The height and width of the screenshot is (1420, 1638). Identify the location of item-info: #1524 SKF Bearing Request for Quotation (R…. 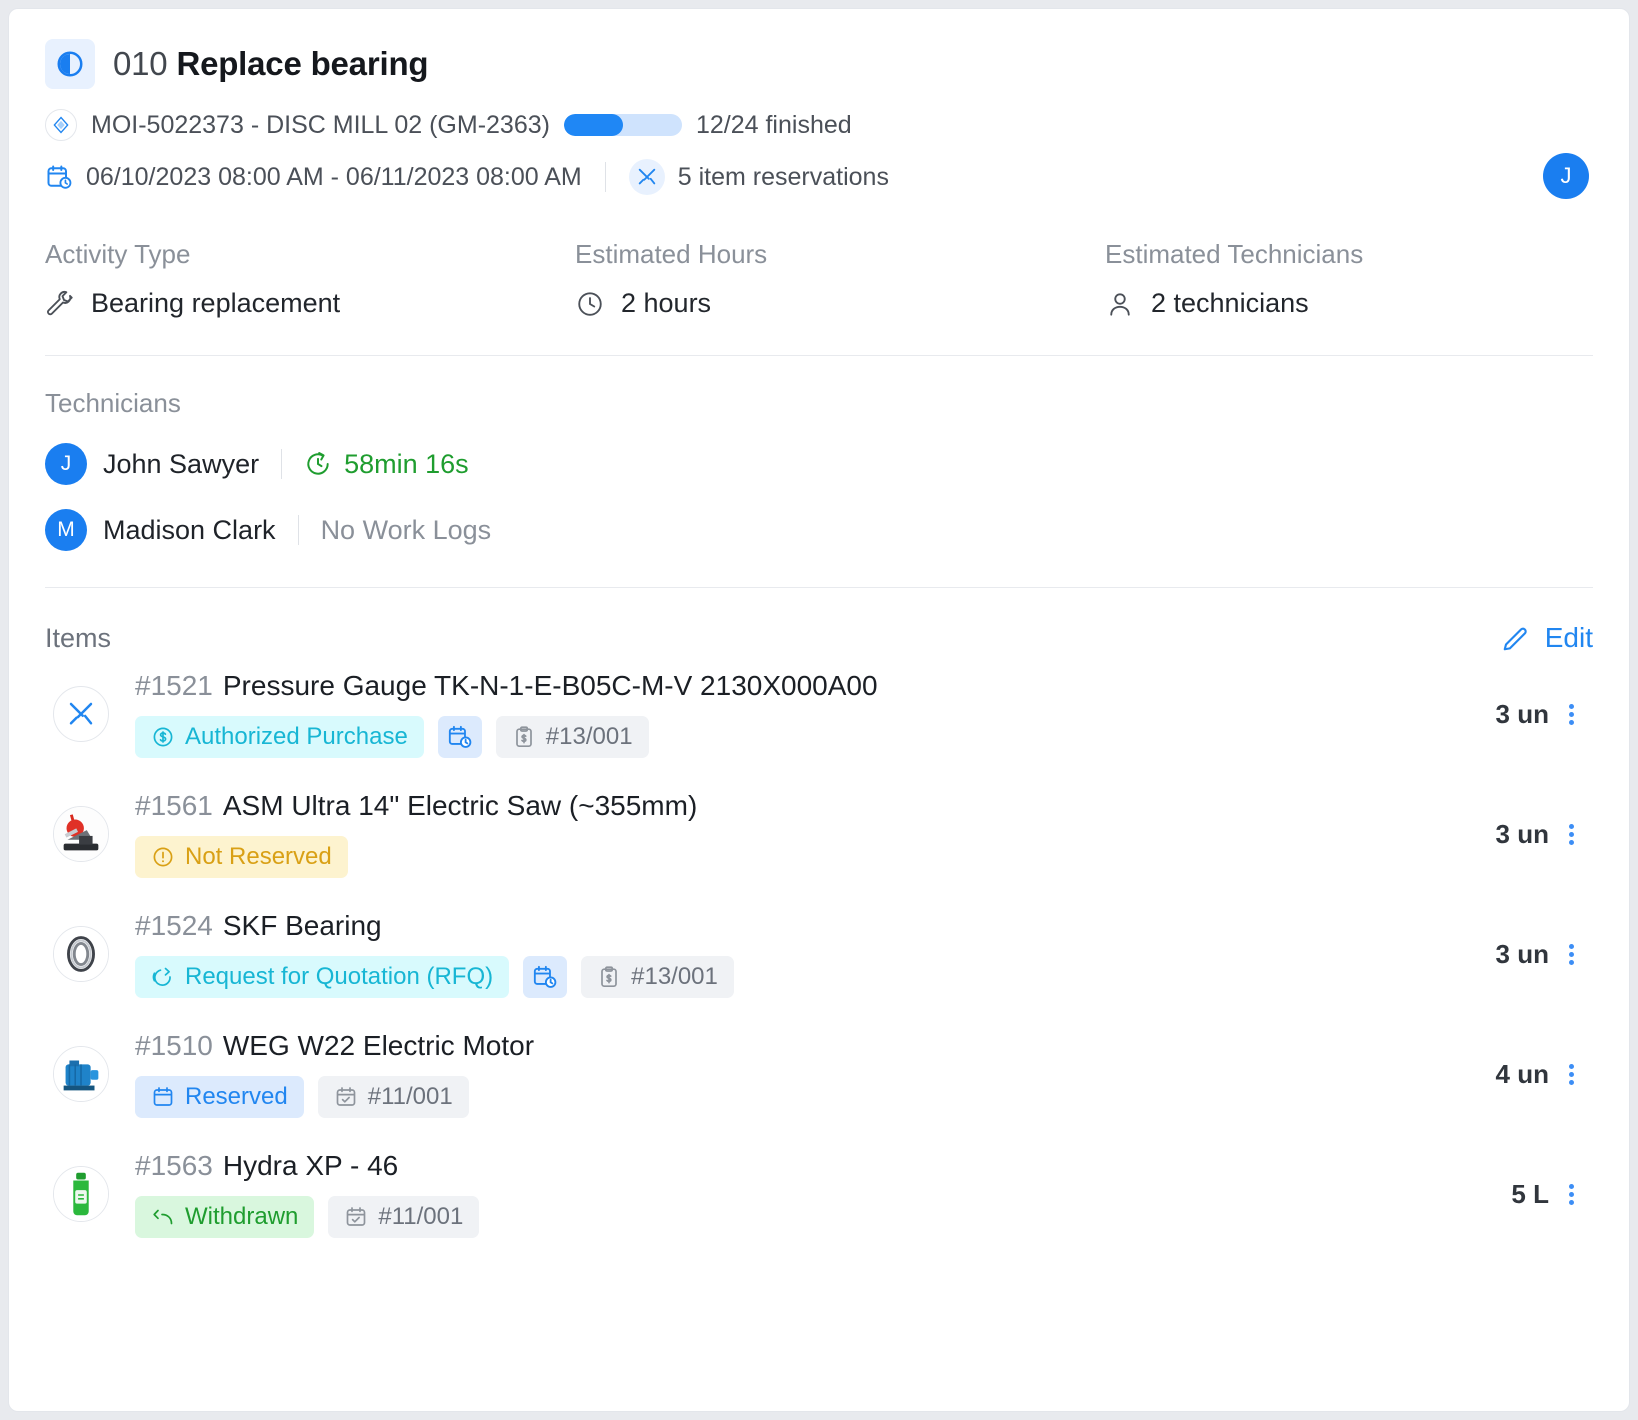
(777, 954).